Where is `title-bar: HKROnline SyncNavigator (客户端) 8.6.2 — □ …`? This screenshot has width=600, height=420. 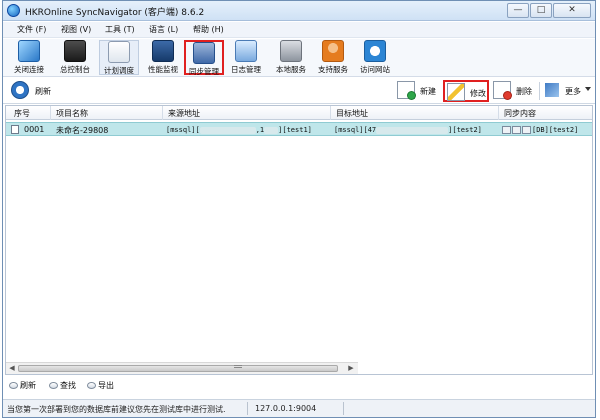 title-bar: HKROnline SyncNavigator (客户端) 8.6.2 — □ … is located at coordinates (299, 11).